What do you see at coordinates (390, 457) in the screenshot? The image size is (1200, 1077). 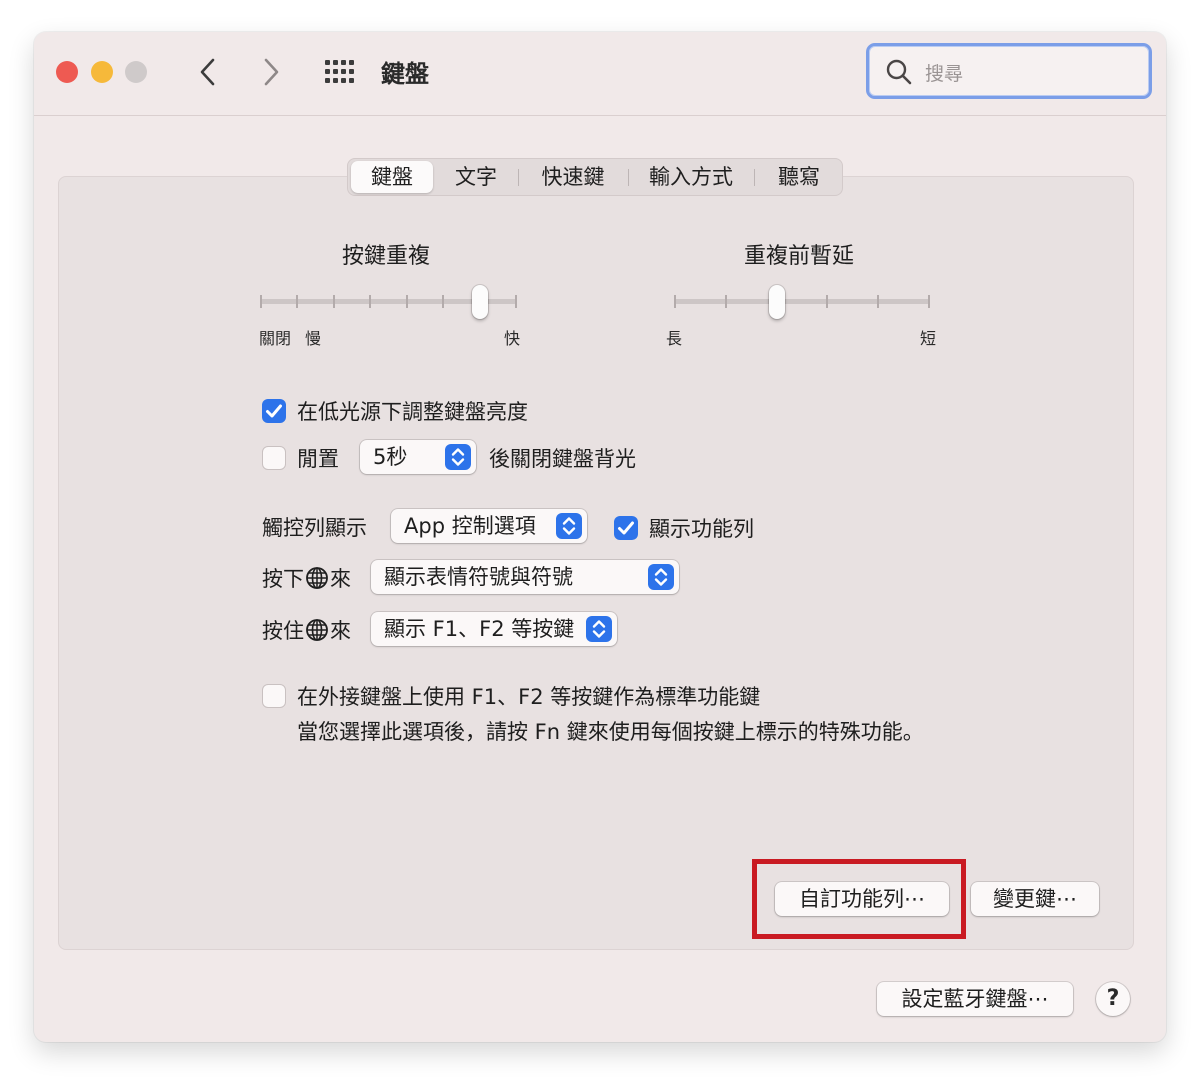 I see `idle-duration-value: 5秒` at bounding box center [390, 457].